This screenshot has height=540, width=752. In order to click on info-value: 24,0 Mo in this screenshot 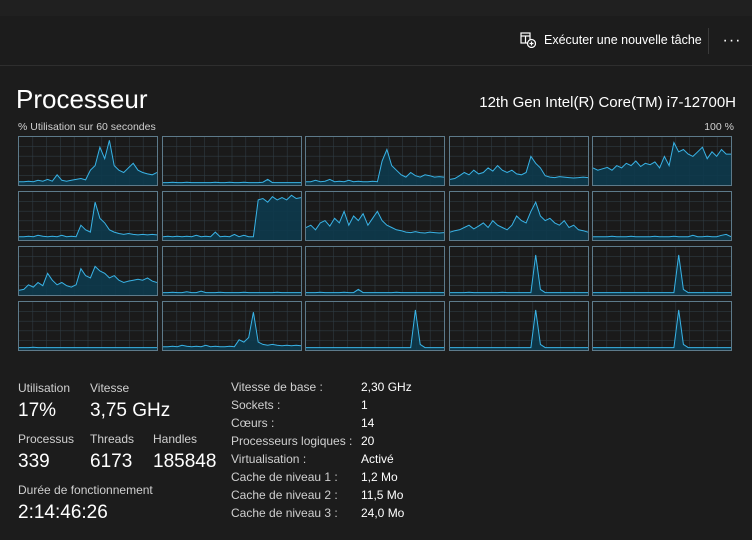, I will do `click(383, 513)`.